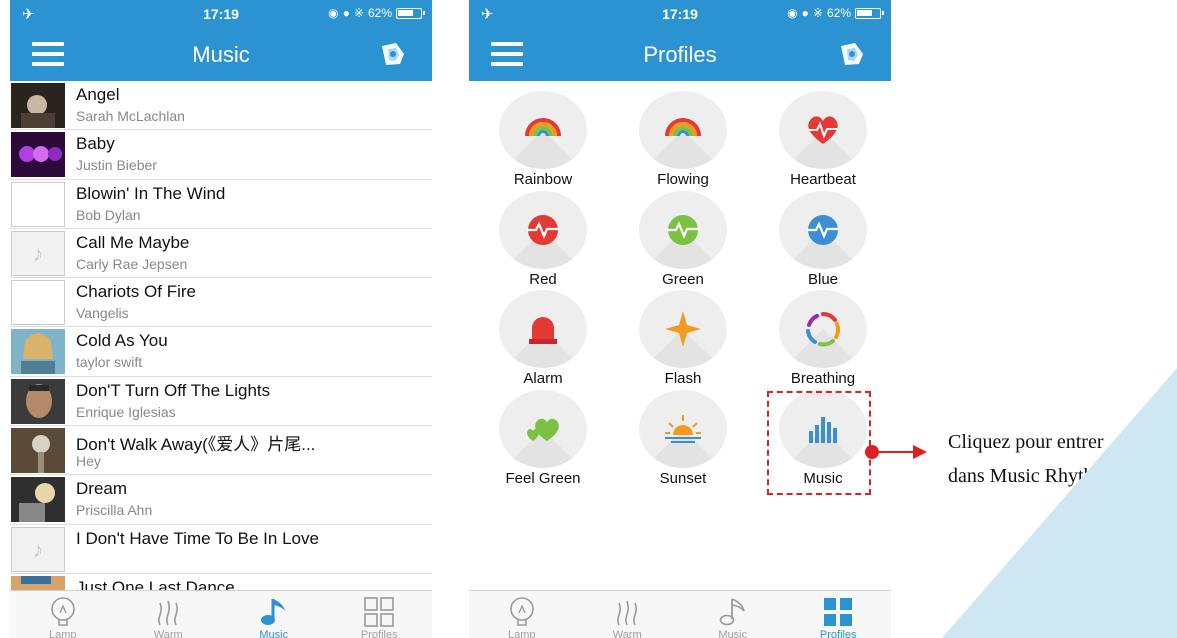 The width and height of the screenshot is (1177, 638). Describe the element at coordinates (543, 141) in the screenshot. I see `profile-rainbow: Rainbow` at that location.